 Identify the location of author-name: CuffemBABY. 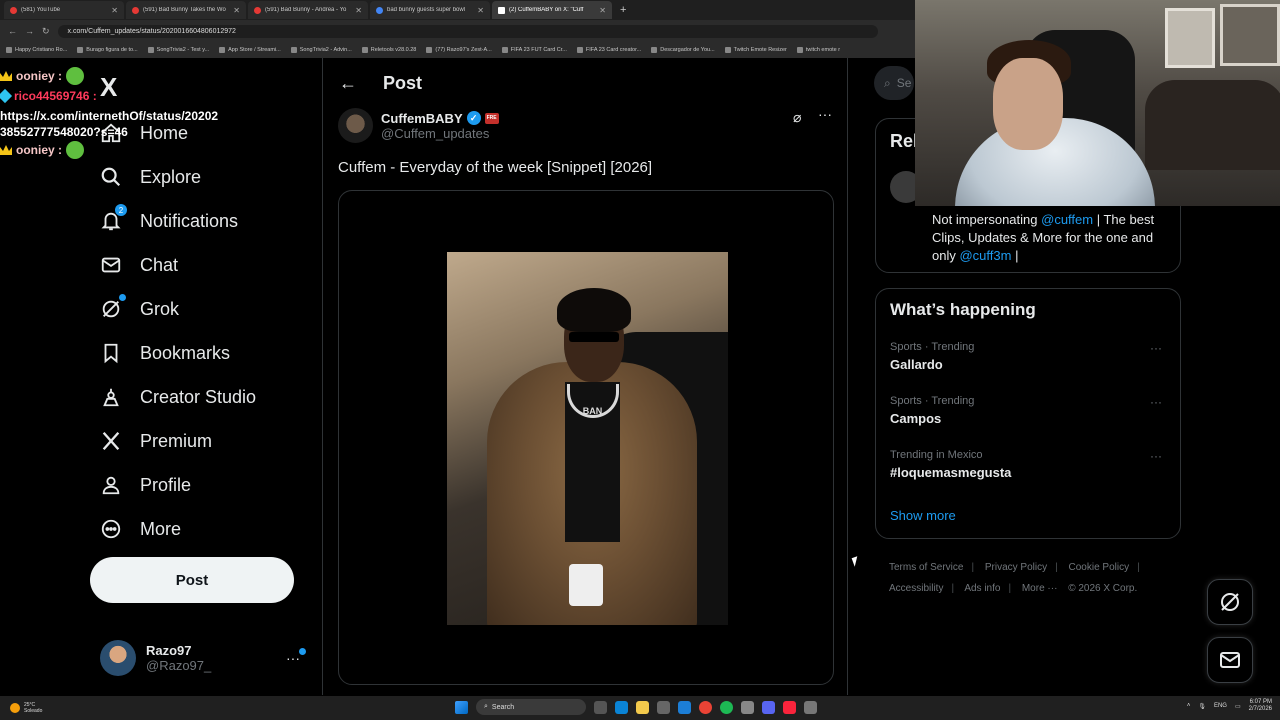
(422, 118).